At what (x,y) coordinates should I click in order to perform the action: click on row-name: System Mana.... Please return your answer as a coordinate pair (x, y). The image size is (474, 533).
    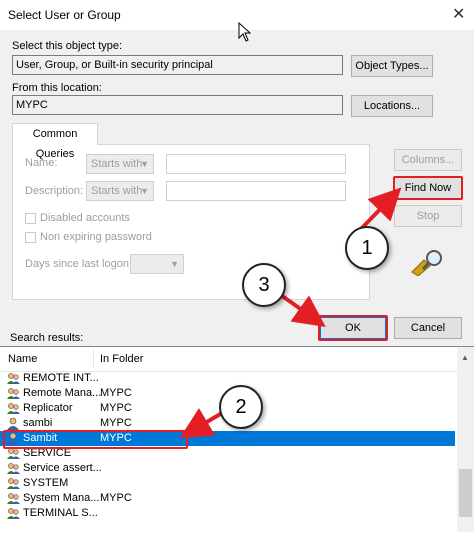
    Looking at the image, I should click on (61, 498).